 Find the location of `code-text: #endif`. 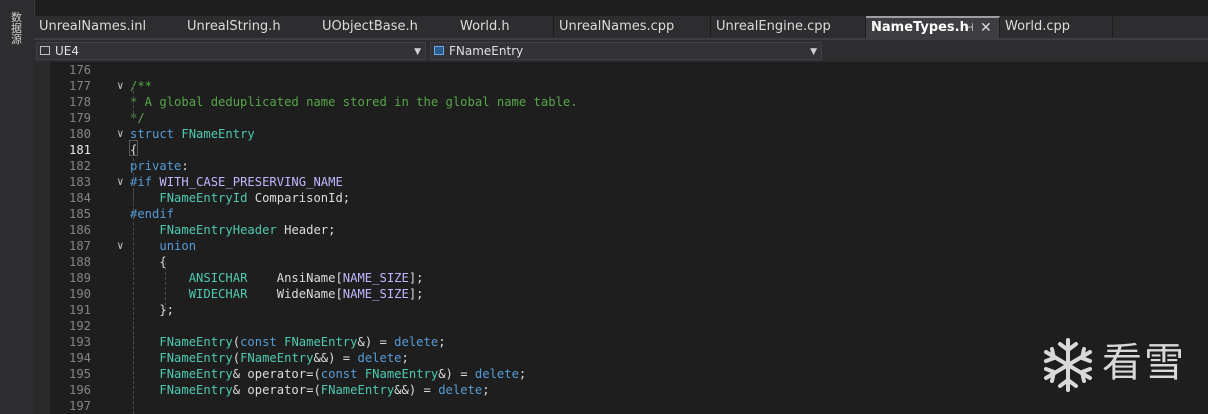

code-text: #endif is located at coordinates (152, 214).